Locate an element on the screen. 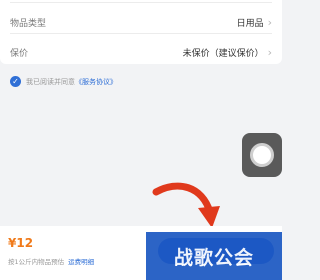 The height and width of the screenshot is (280, 320). item-type-row: 物品类型 日用品 › is located at coordinates (141, 22).